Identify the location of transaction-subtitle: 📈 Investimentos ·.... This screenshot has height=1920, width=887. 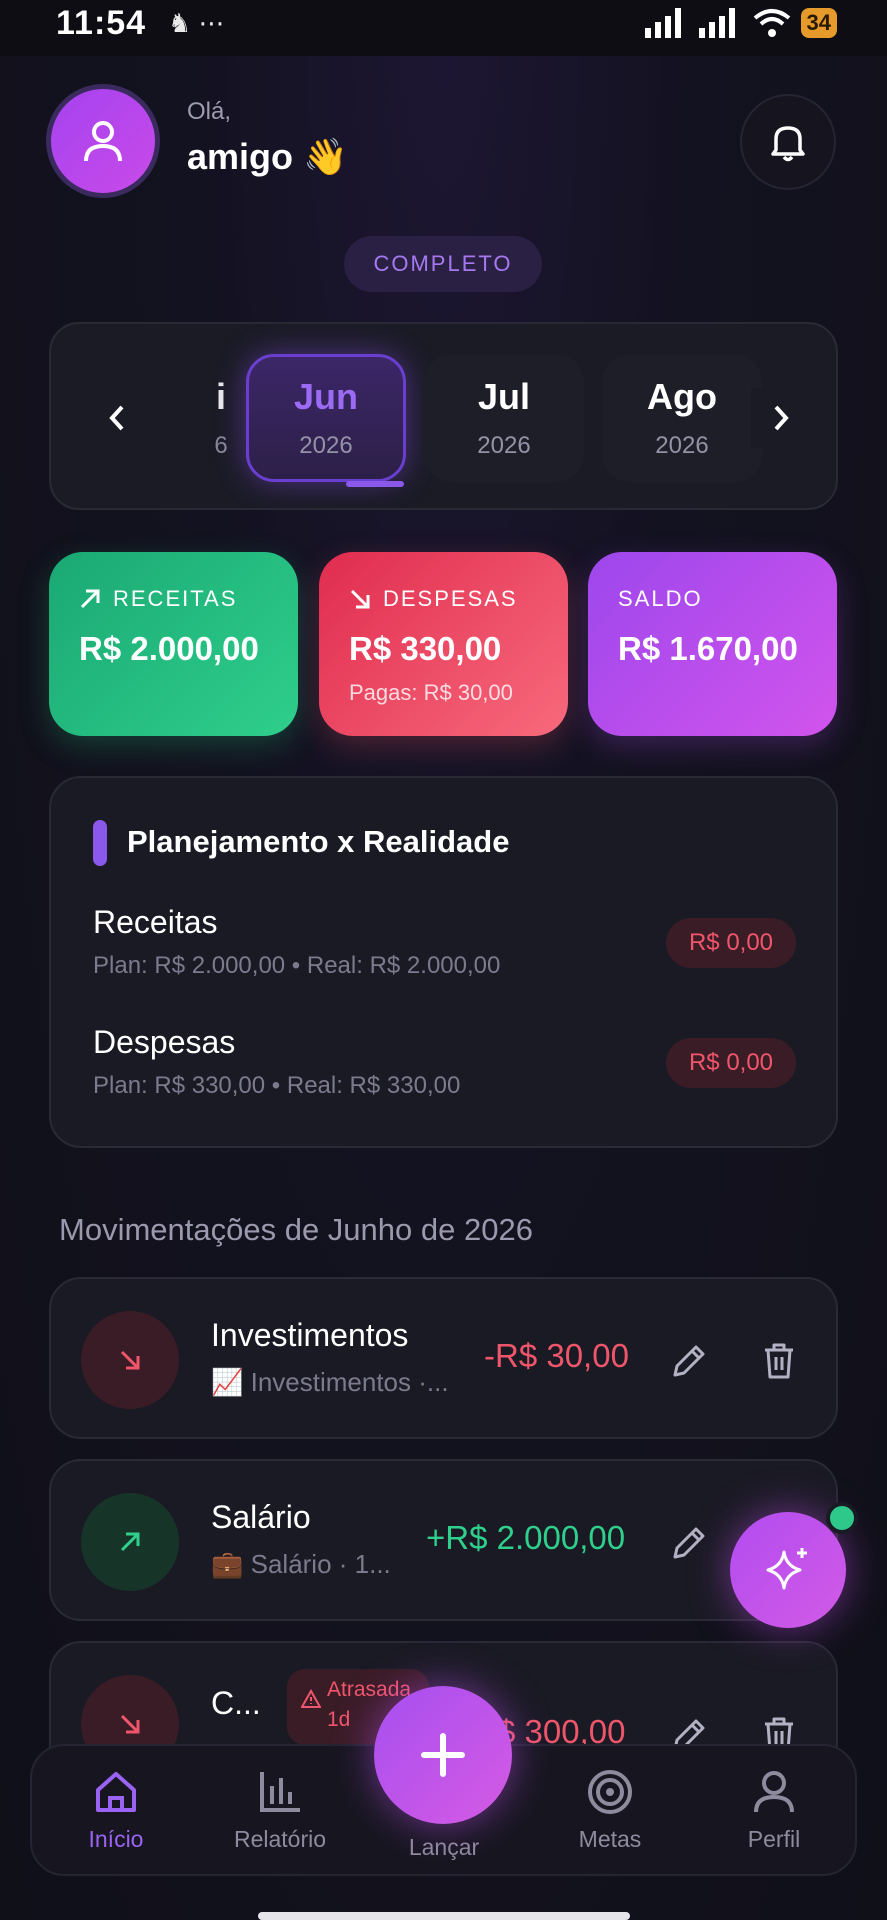
(330, 1382).